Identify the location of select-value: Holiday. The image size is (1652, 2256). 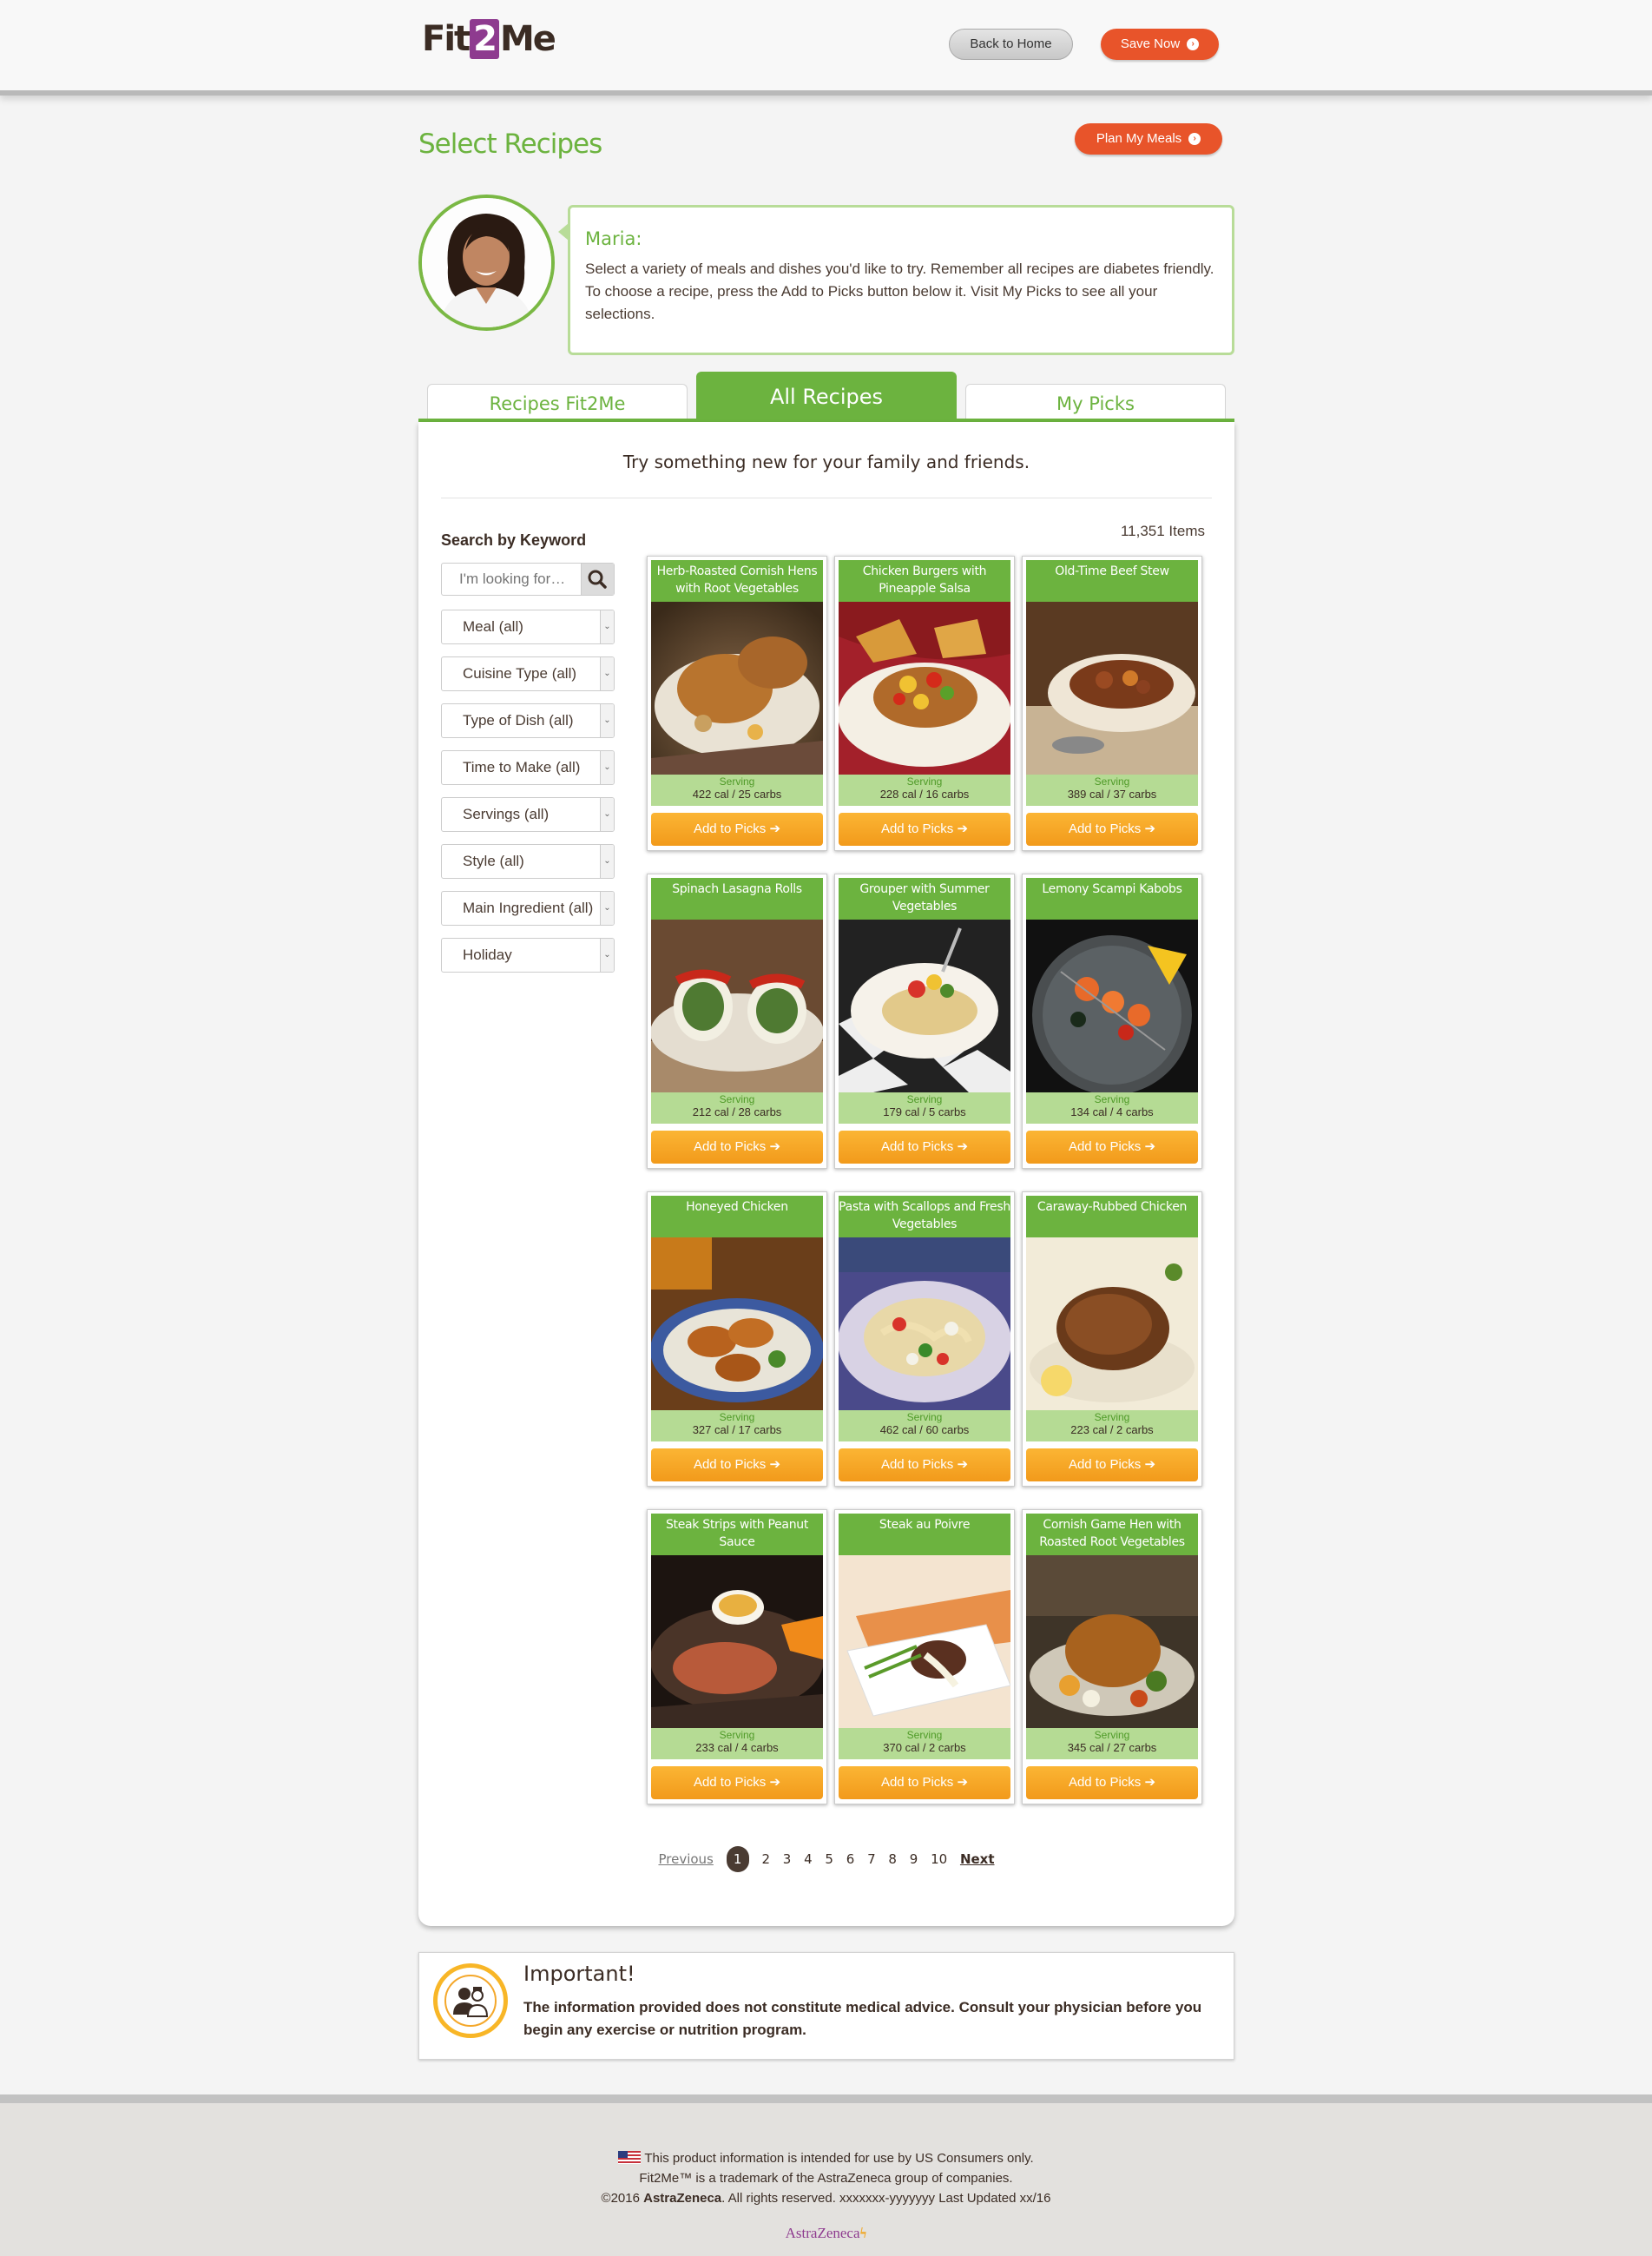
(487, 955).